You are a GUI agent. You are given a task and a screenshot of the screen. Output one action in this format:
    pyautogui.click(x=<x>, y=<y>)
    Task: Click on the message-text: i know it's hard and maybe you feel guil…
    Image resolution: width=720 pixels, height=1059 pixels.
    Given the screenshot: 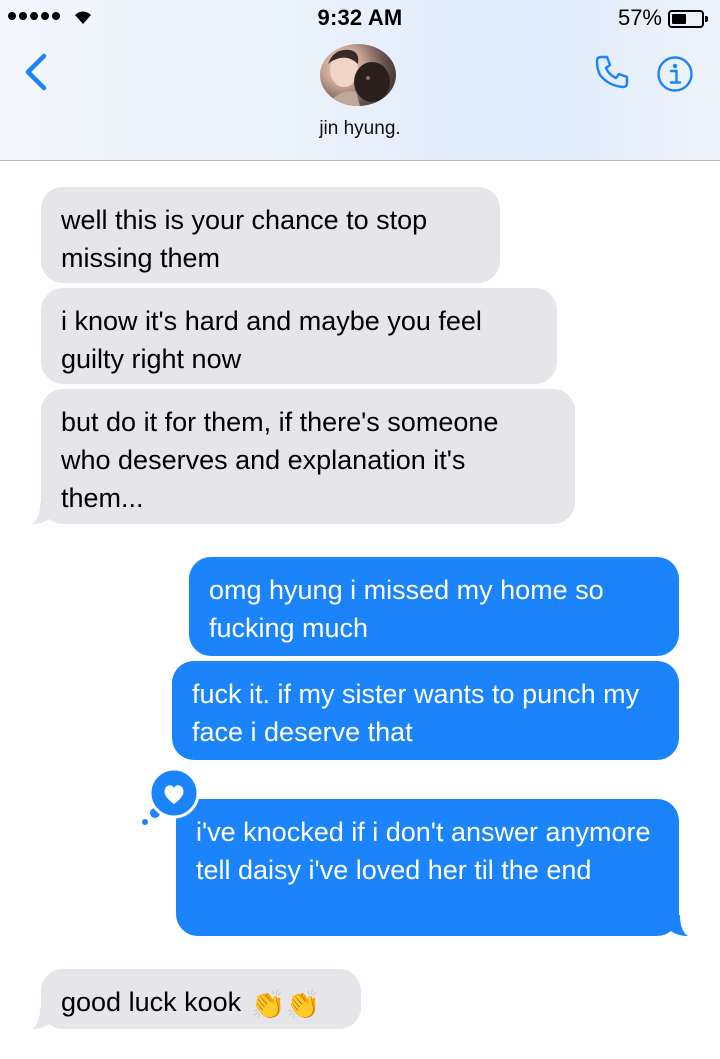 What is the action you would take?
    pyautogui.click(x=271, y=340)
    